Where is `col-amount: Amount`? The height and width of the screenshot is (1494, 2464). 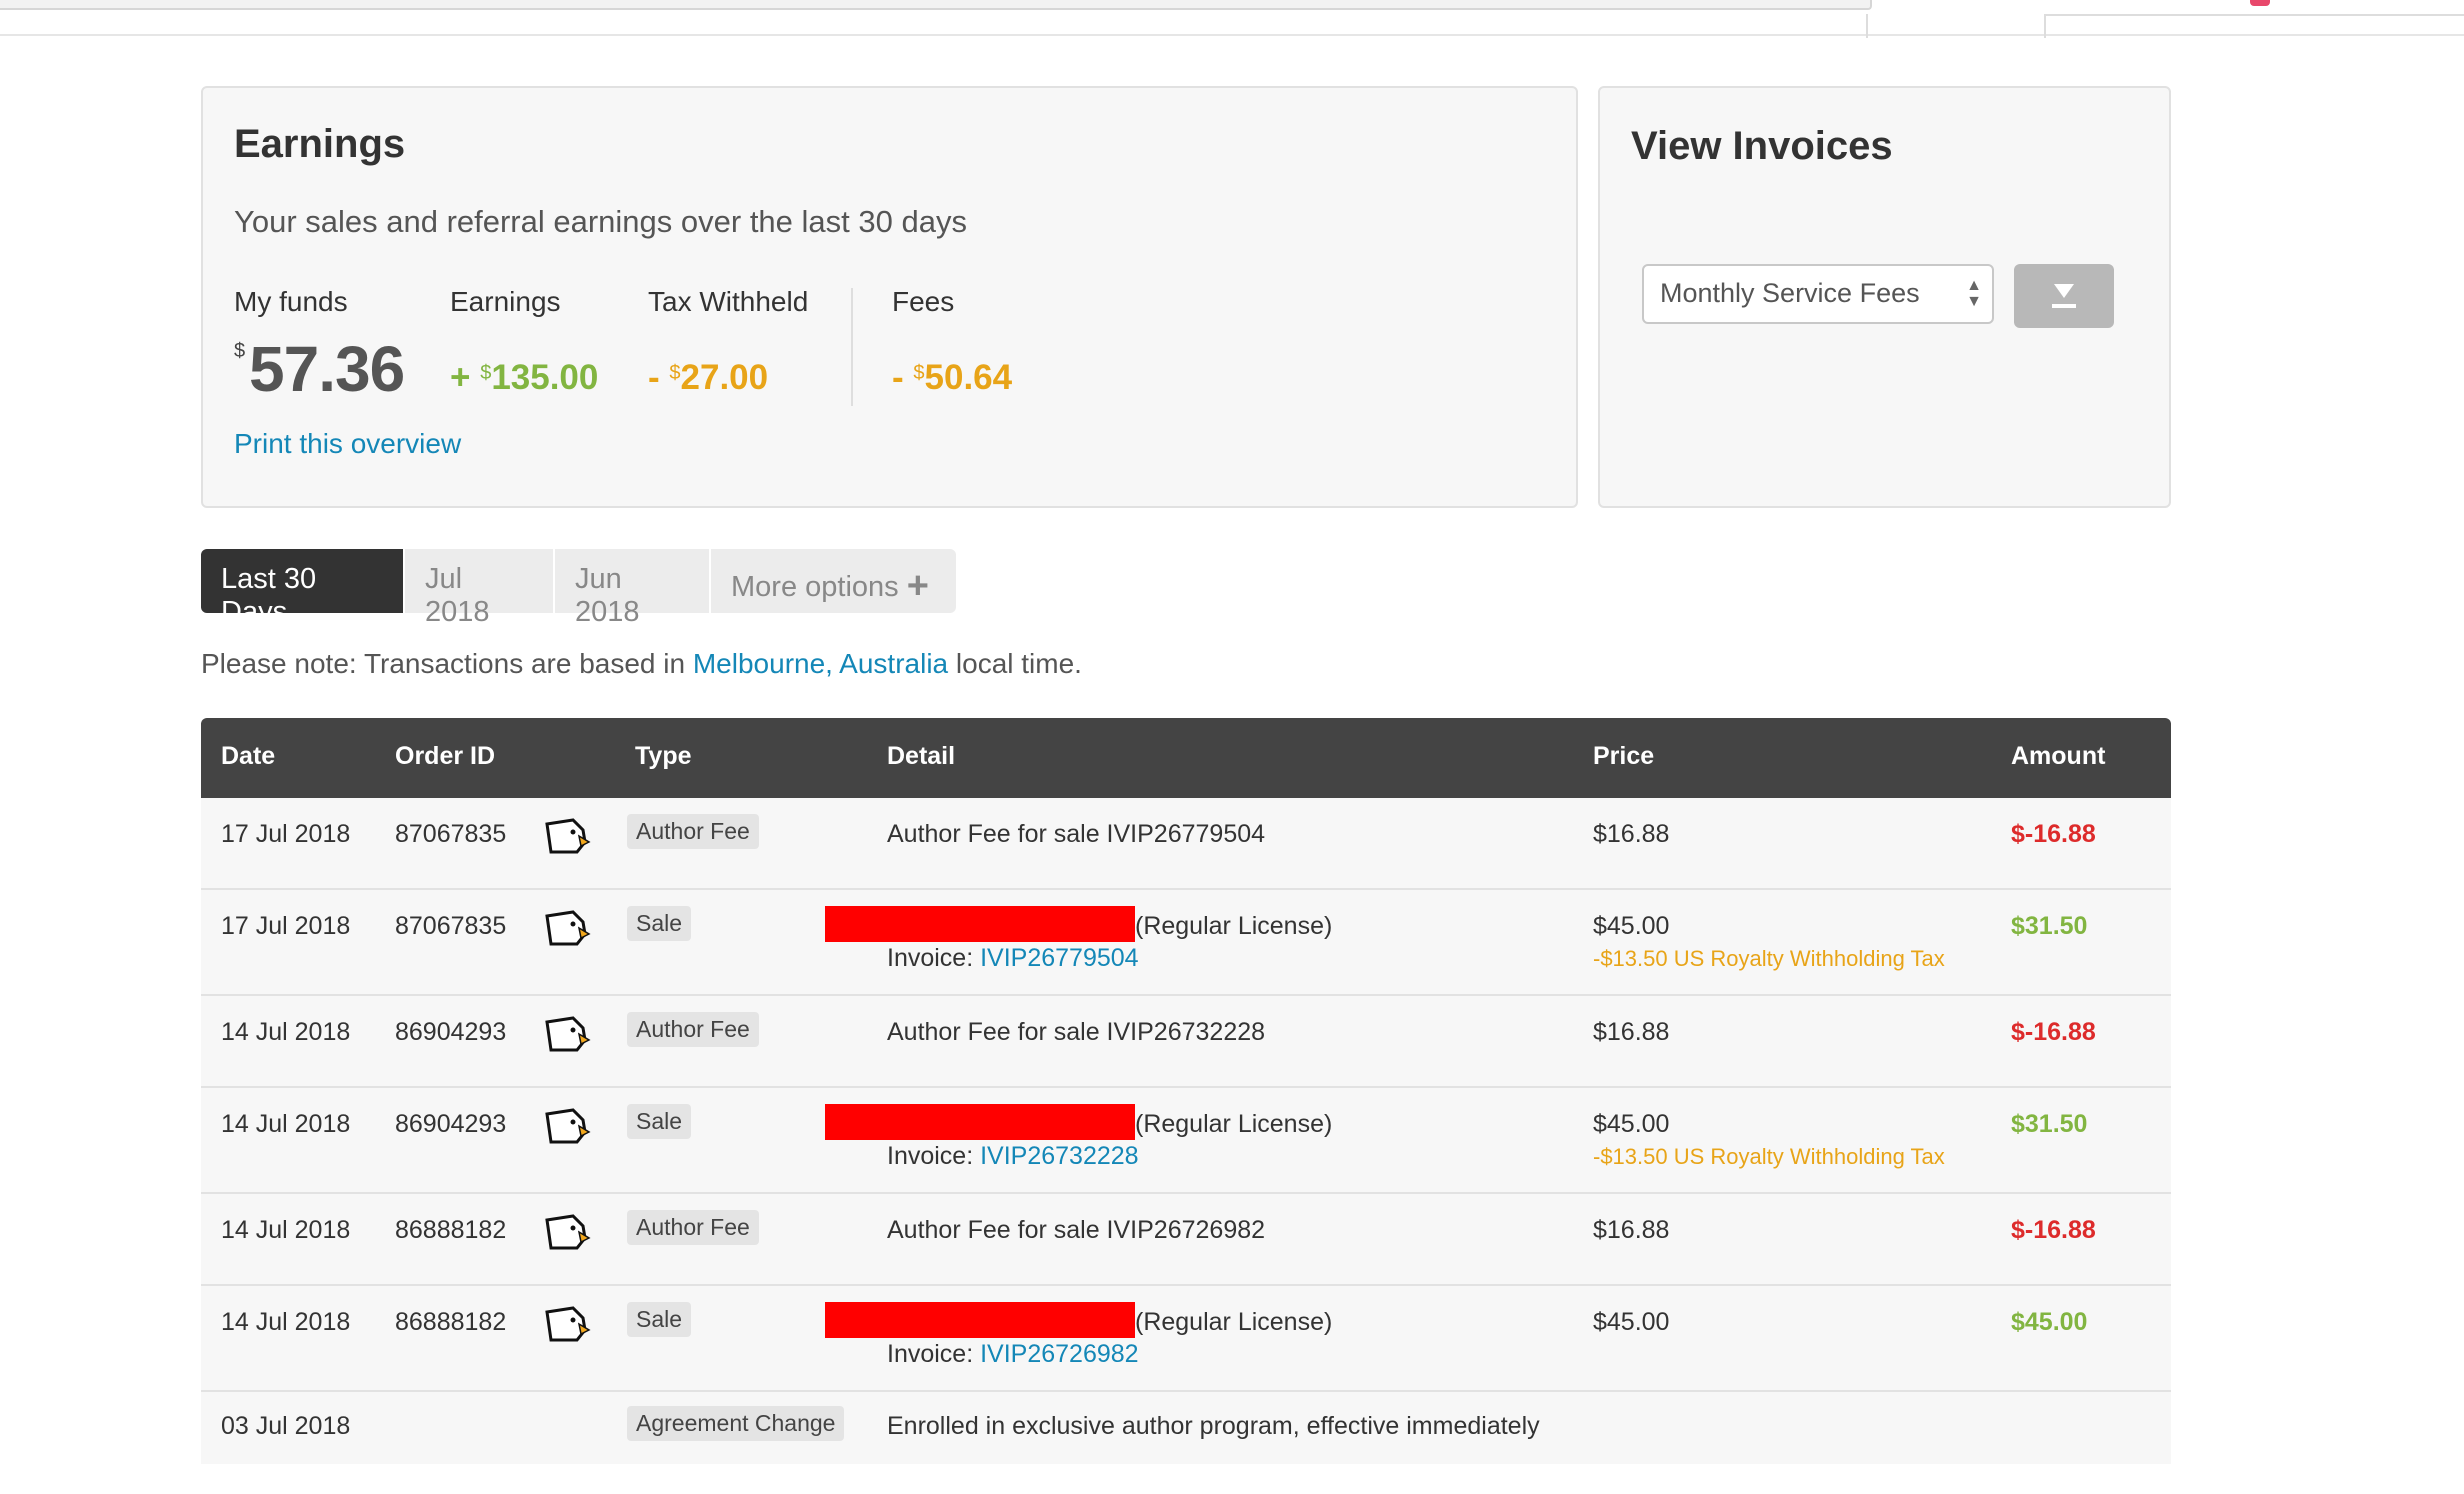
col-amount: Amount is located at coordinates (2058, 756).